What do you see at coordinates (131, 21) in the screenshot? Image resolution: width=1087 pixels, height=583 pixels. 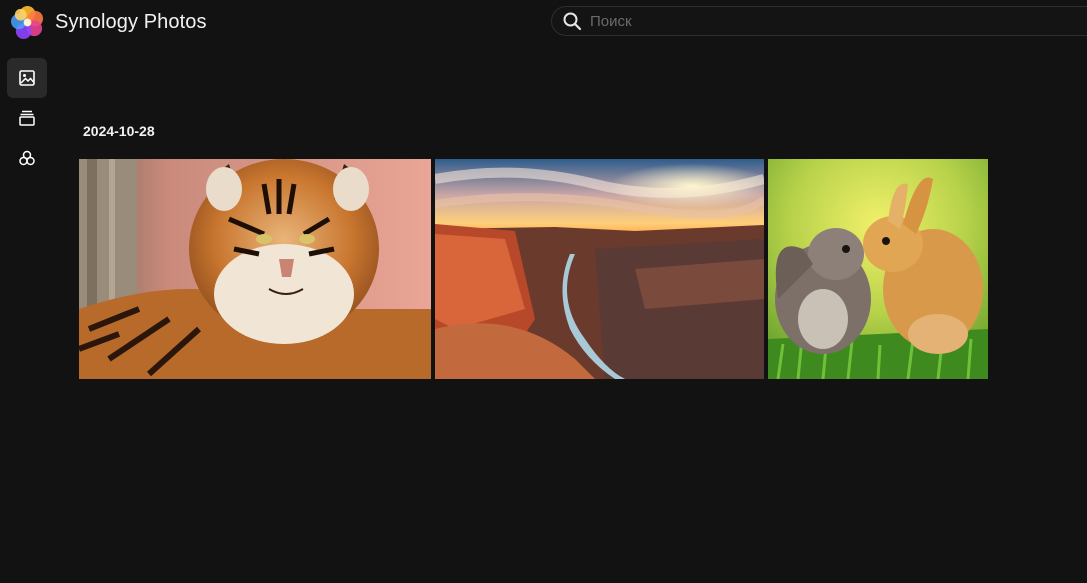 I see `app-title: Synology Photos` at bounding box center [131, 21].